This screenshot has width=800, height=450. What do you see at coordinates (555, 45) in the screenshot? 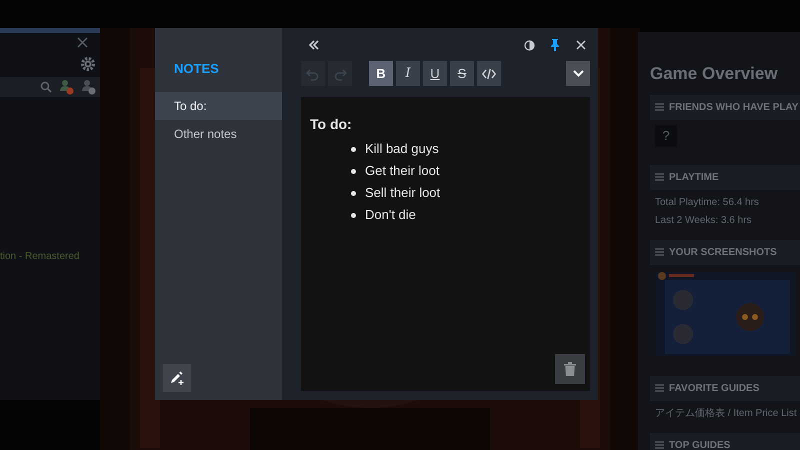
I see `pin-icon` at bounding box center [555, 45].